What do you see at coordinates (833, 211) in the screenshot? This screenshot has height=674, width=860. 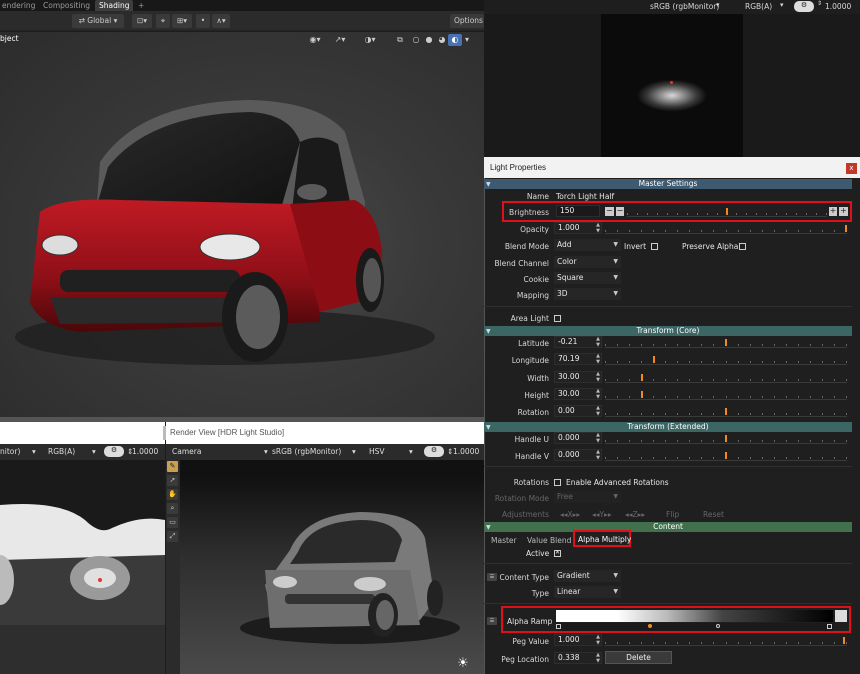 I see `plus-small-button: +` at bounding box center [833, 211].